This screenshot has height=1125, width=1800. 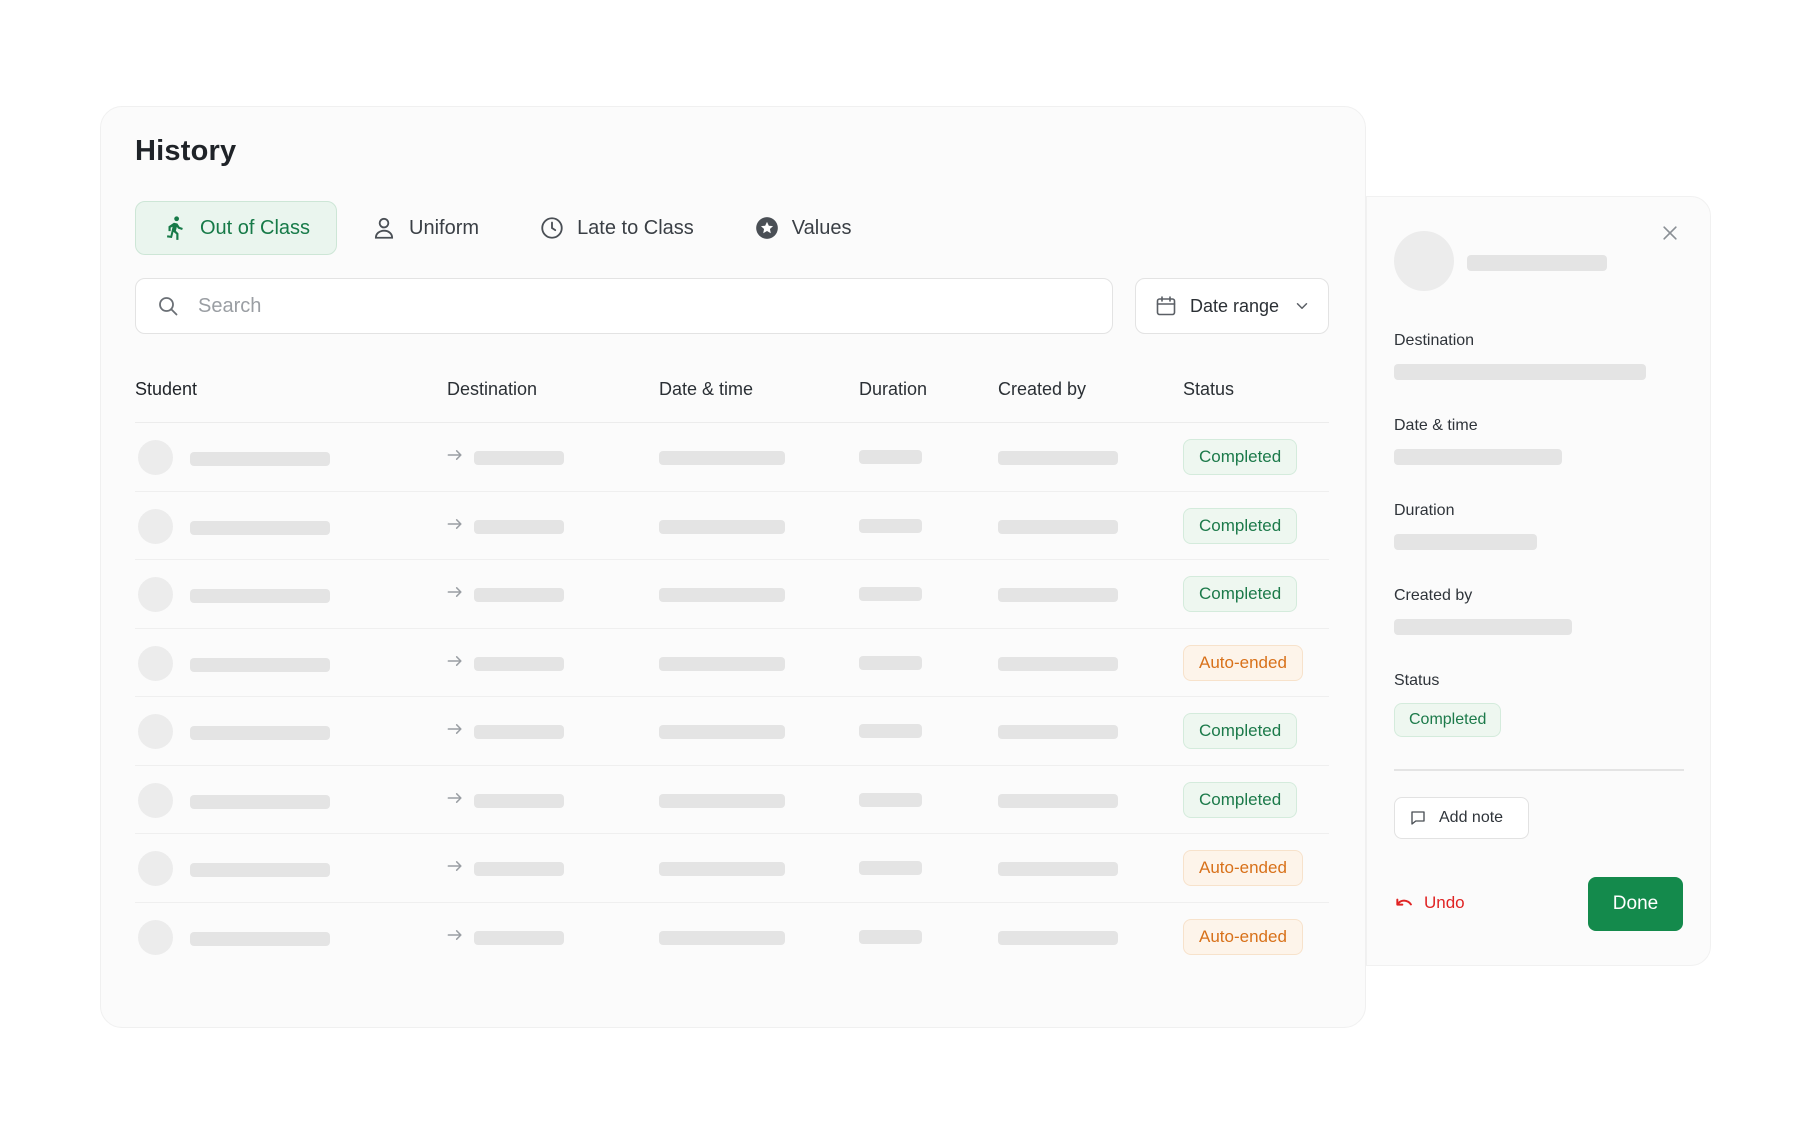 What do you see at coordinates (1235, 305) in the screenshot?
I see `date-range-label: Date range` at bounding box center [1235, 305].